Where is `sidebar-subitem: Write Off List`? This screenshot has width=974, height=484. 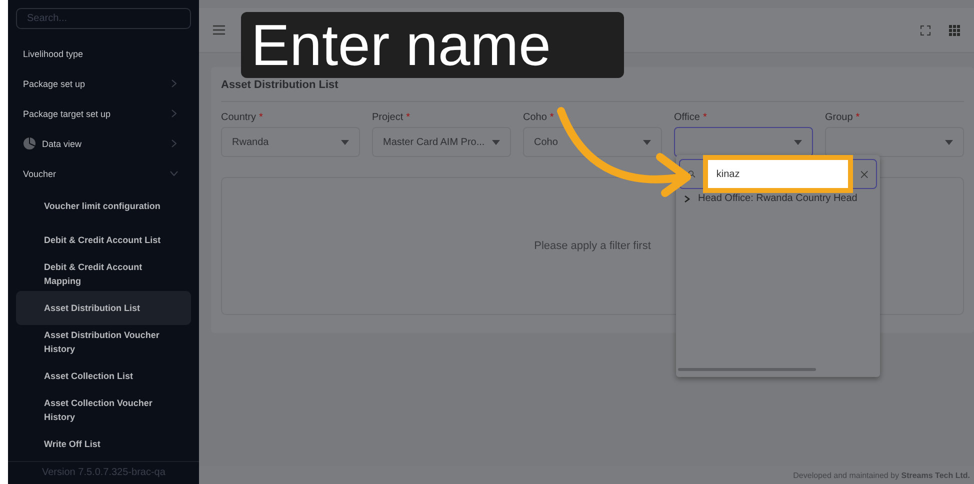
sidebar-subitem: Write Off List is located at coordinates (103, 443).